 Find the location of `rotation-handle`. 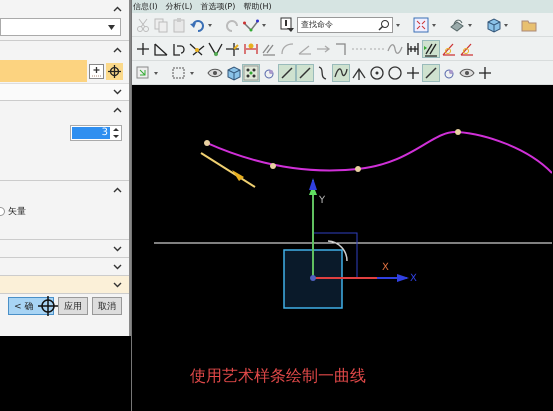

rotation-handle is located at coordinates (338, 251).